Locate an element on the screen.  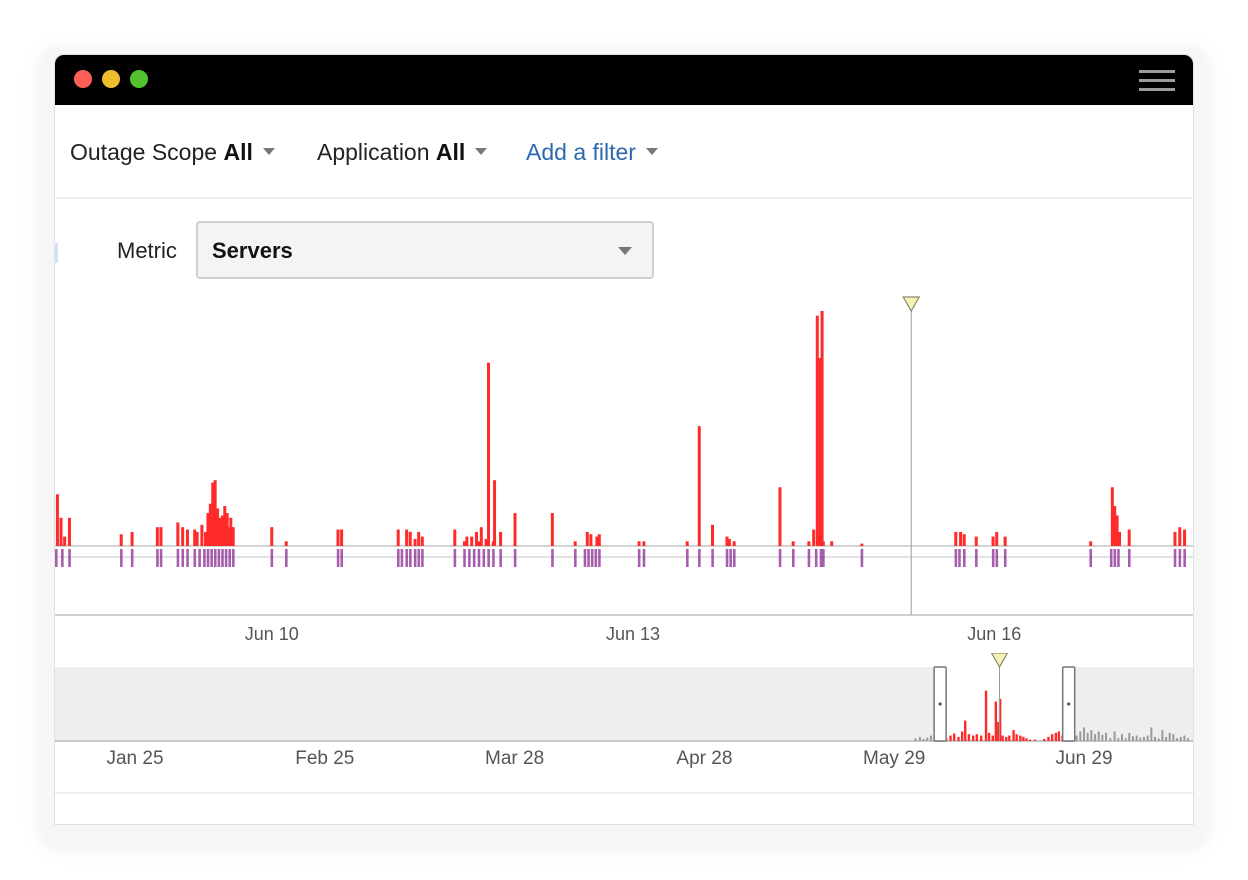
minimize-window-icon is located at coordinates (111, 79).